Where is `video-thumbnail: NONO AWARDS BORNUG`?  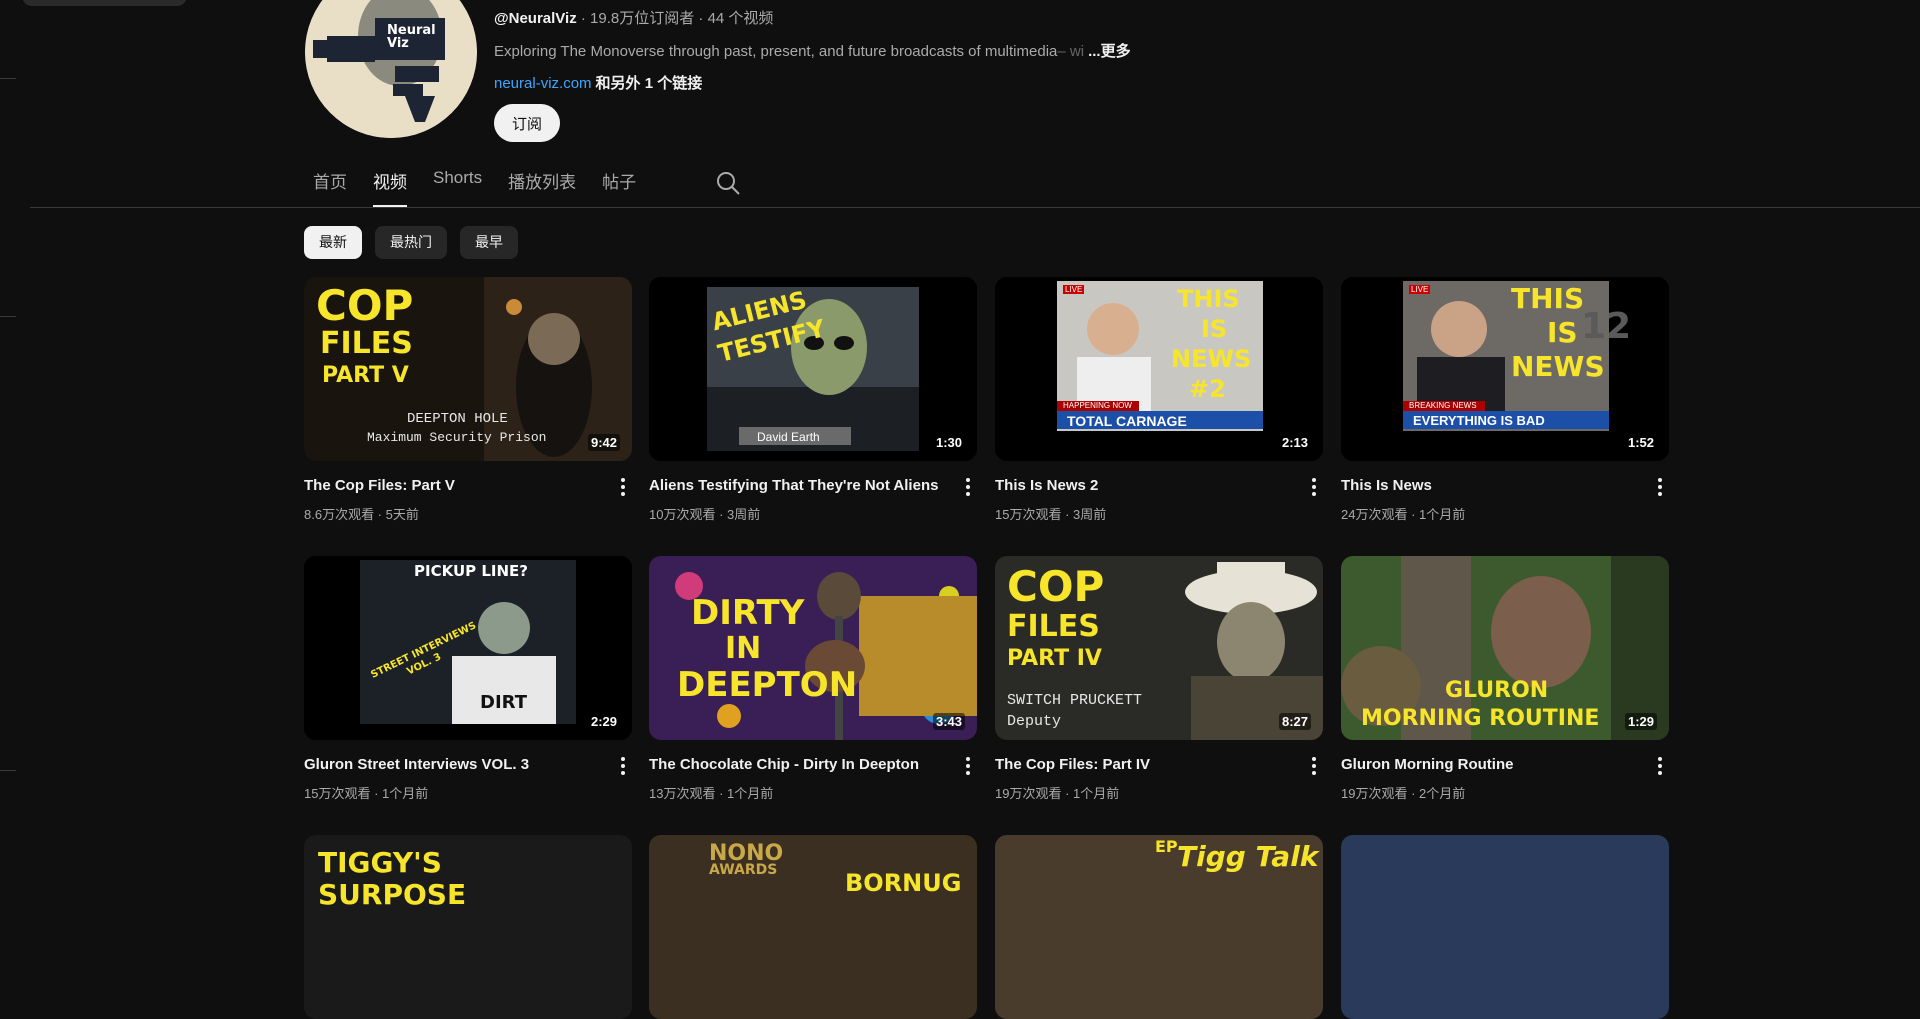
video-thumbnail: NONO AWARDS BORNUG is located at coordinates (813, 927).